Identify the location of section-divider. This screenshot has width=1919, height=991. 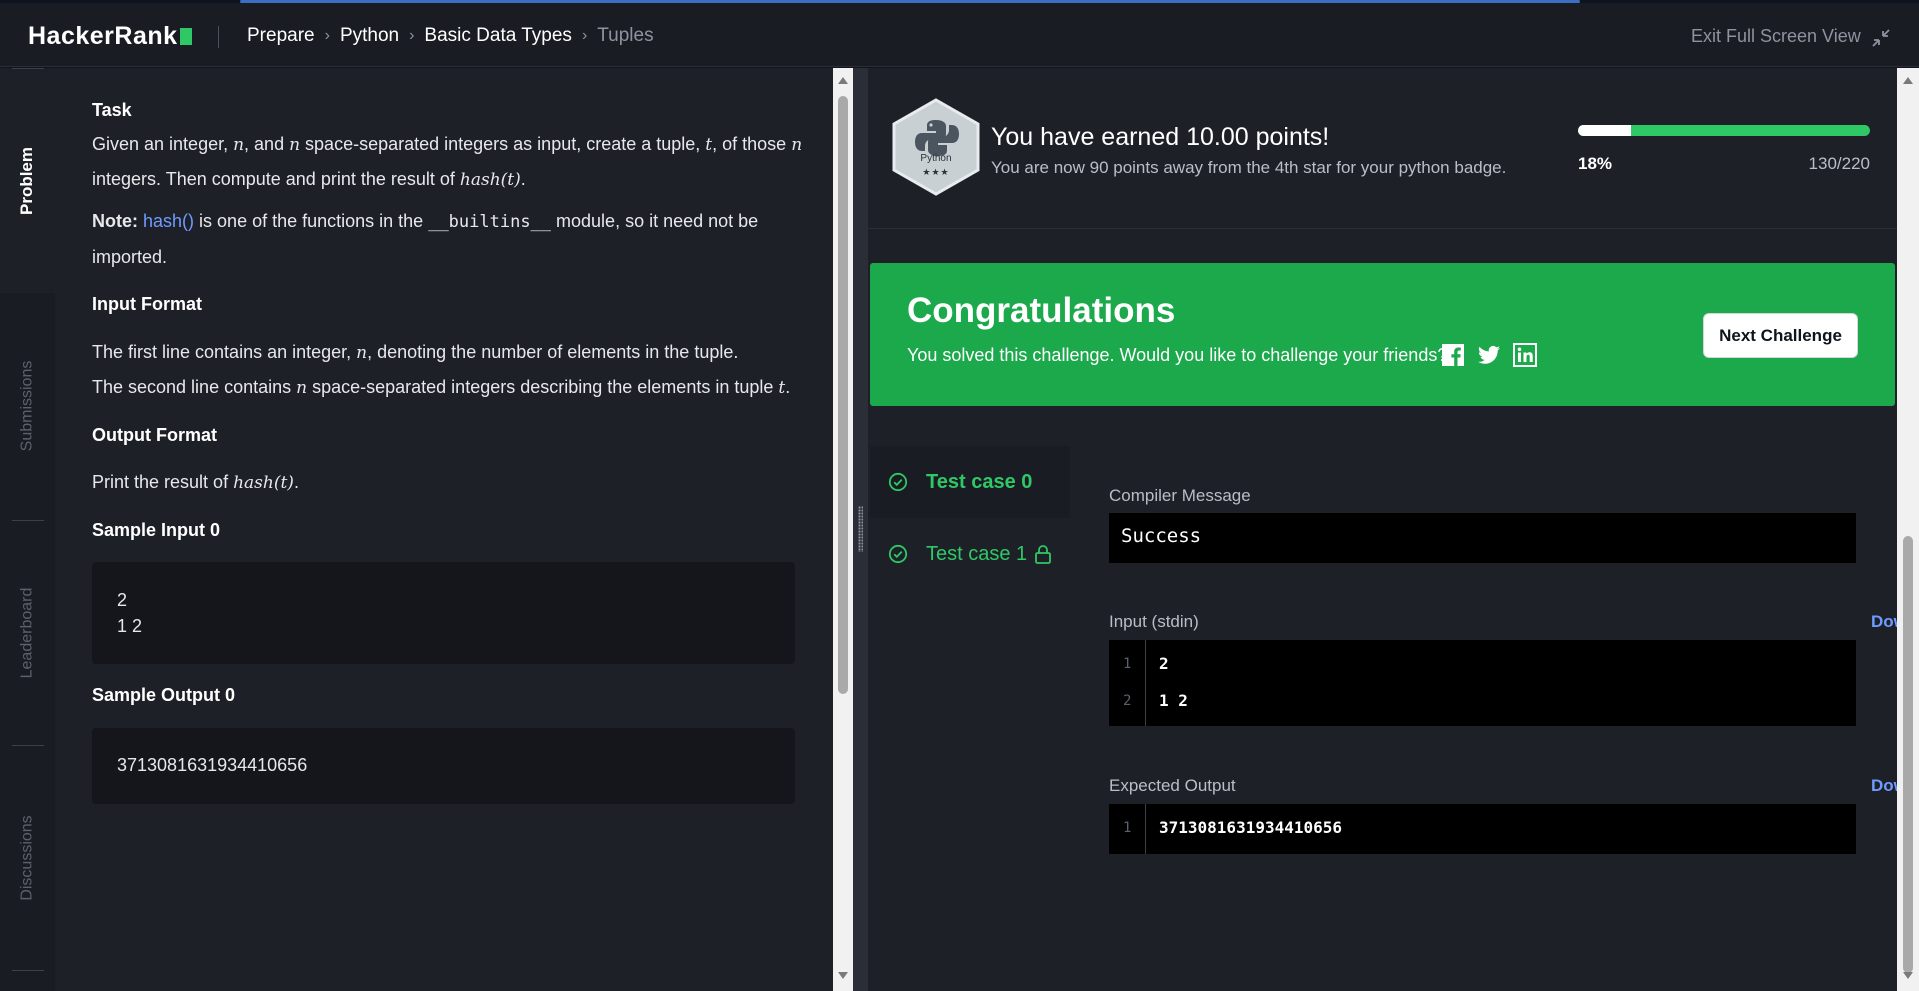
(1382, 228).